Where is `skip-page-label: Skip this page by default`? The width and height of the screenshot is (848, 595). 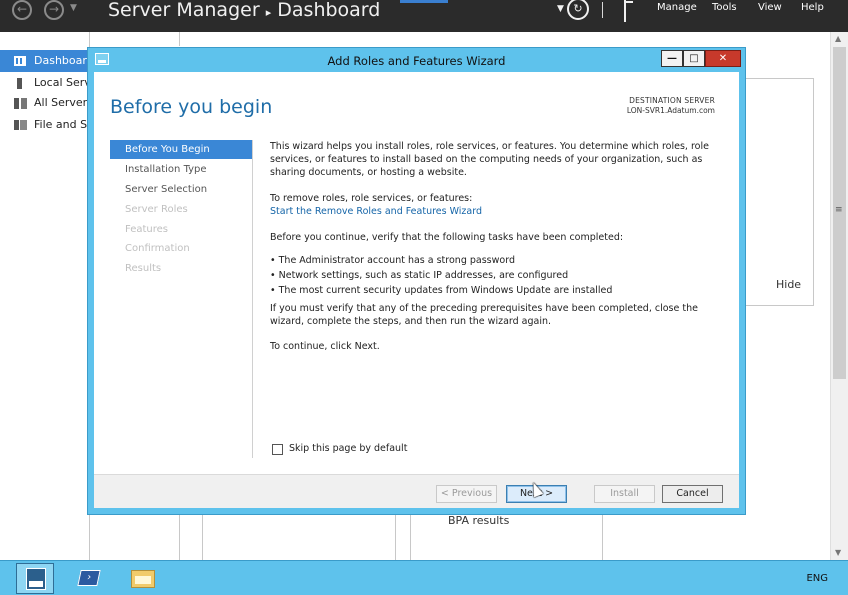 skip-page-label: Skip this page by default is located at coordinates (348, 448).